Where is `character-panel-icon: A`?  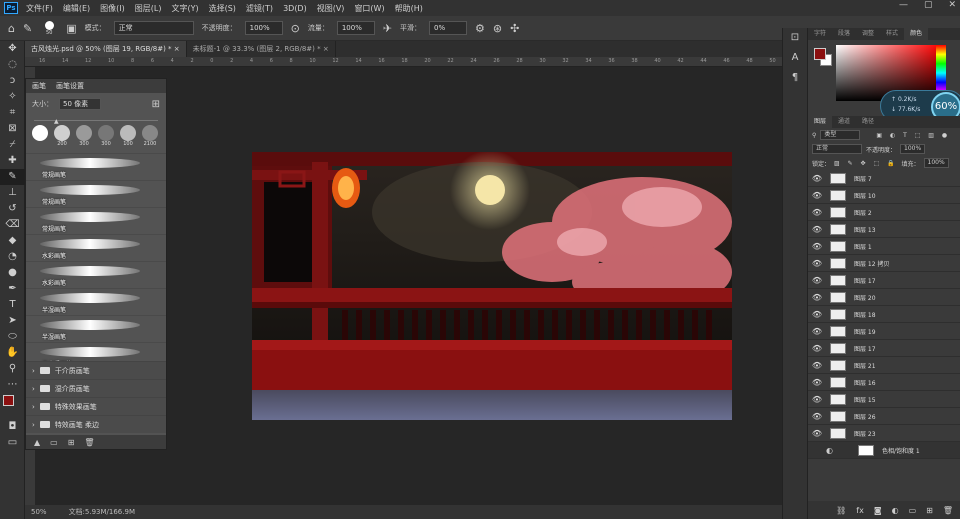 character-panel-icon: A is located at coordinates (795, 58).